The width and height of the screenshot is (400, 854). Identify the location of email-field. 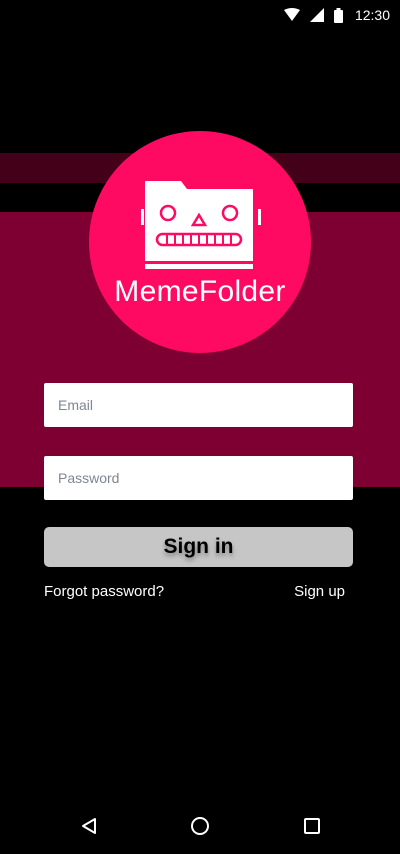
(198, 405).